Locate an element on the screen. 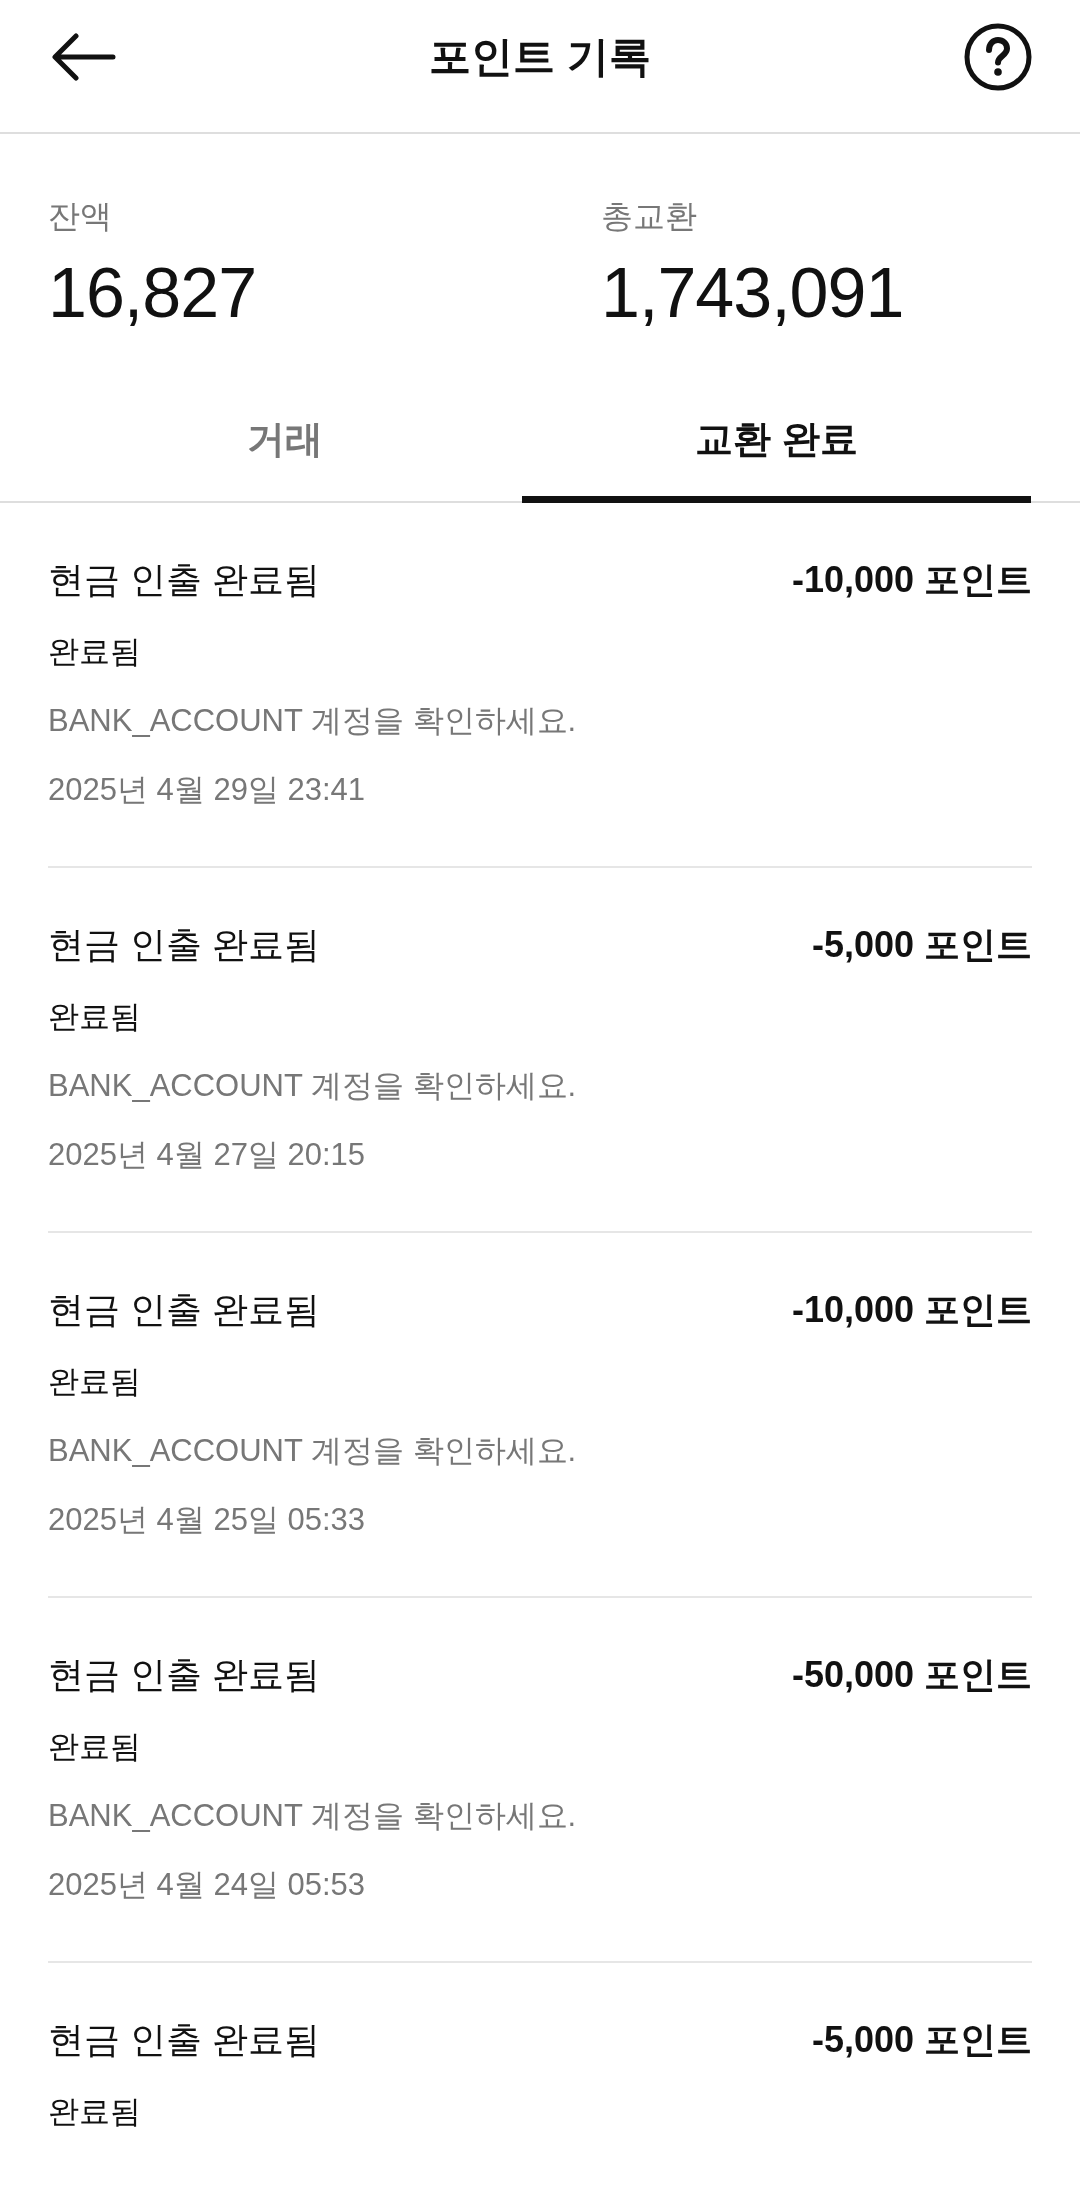  page-title: 포인트 기록 is located at coordinates (540, 57).